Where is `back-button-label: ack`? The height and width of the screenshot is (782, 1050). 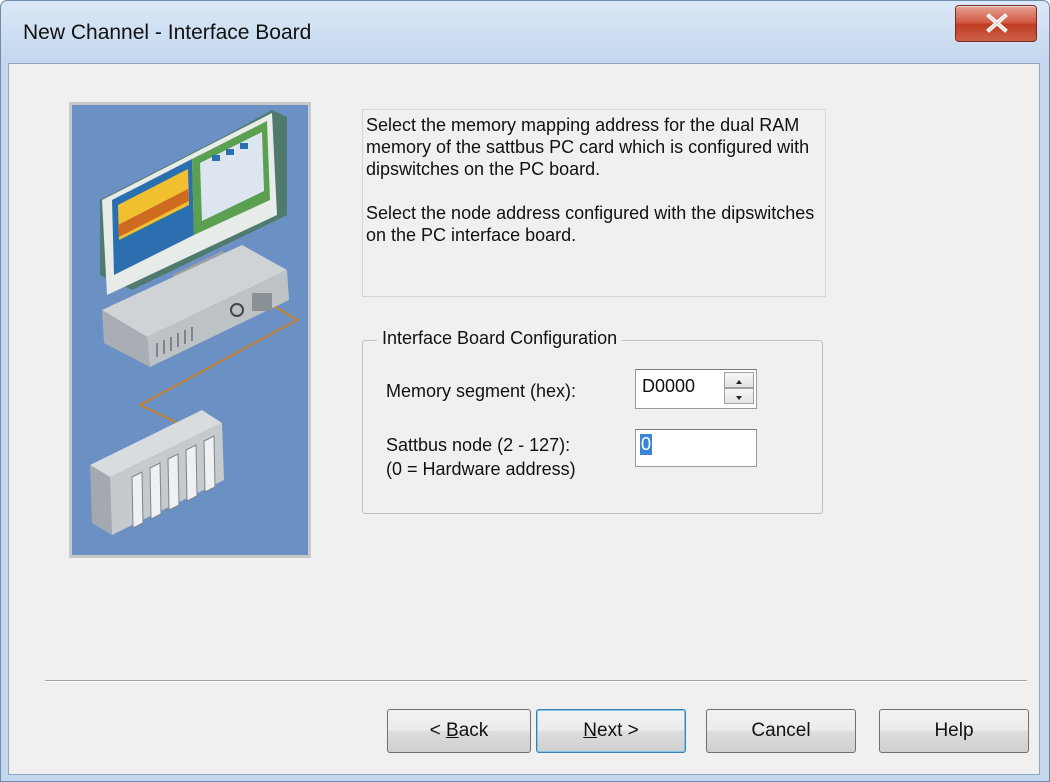
back-button-label: ack is located at coordinates (473, 730).